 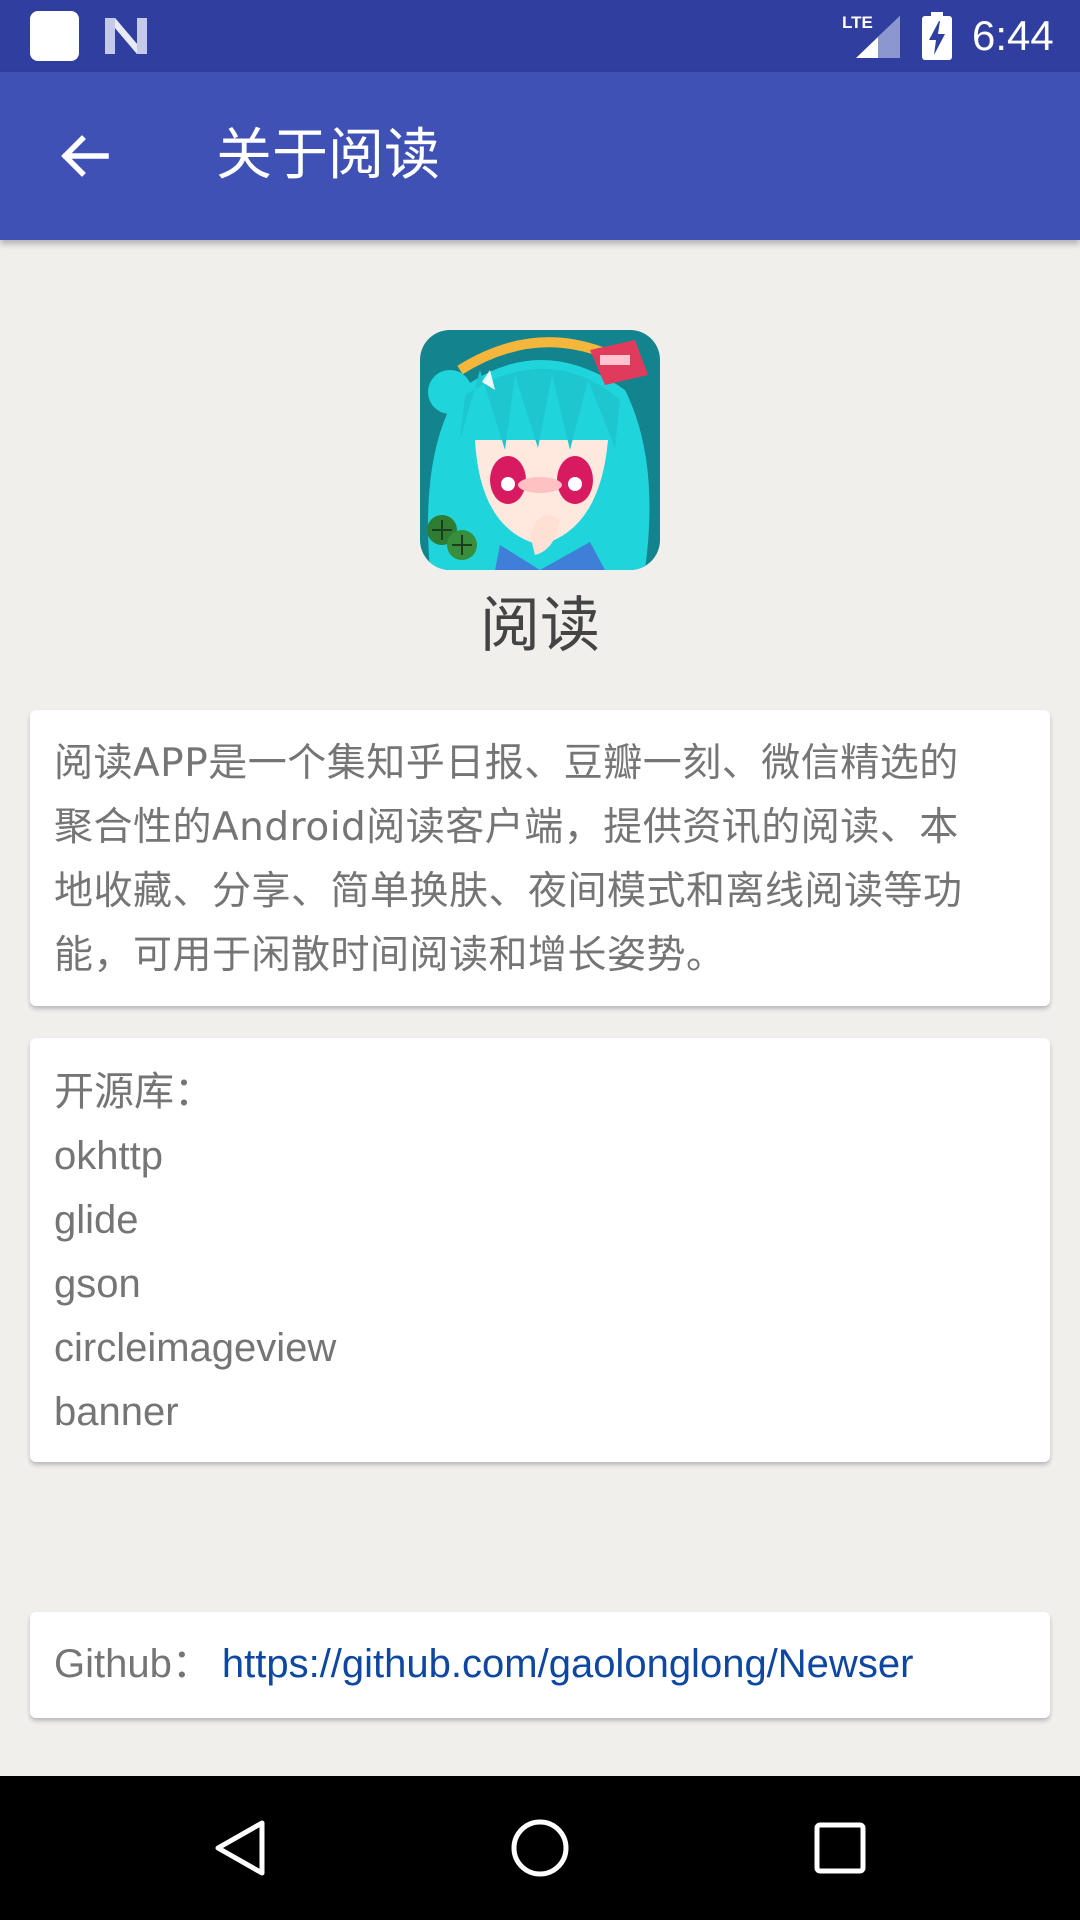 I want to click on github-link: https://github.com/gaolonglong/Newser, so click(x=568, y=1664).